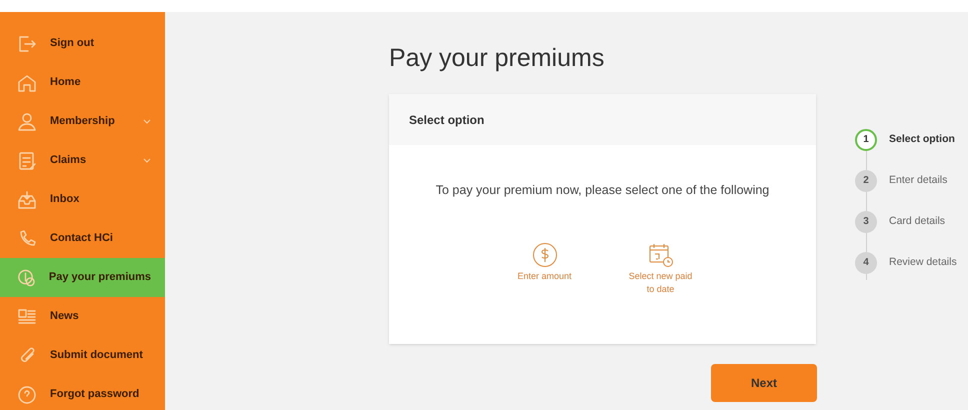 This screenshot has height=410, width=968. I want to click on person-icon, so click(27, 121).